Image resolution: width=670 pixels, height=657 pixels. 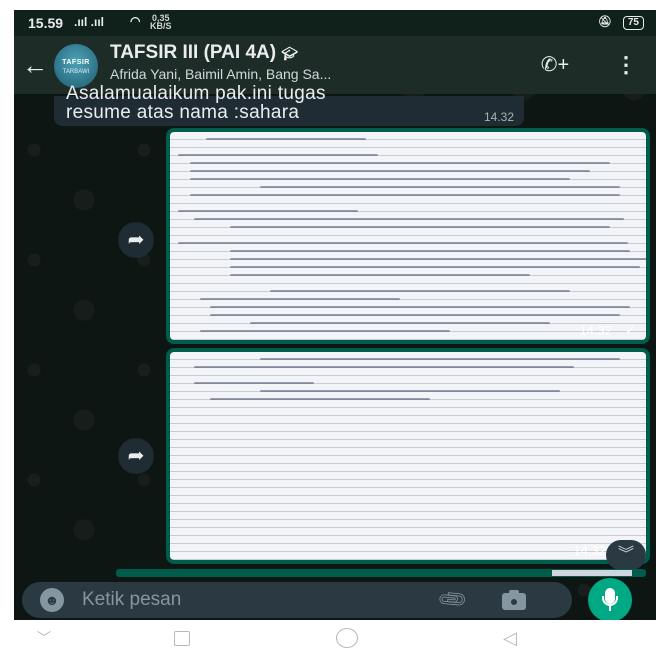 I want to click on chevron-down-icon: ﹀, so click(x=44, y=638).